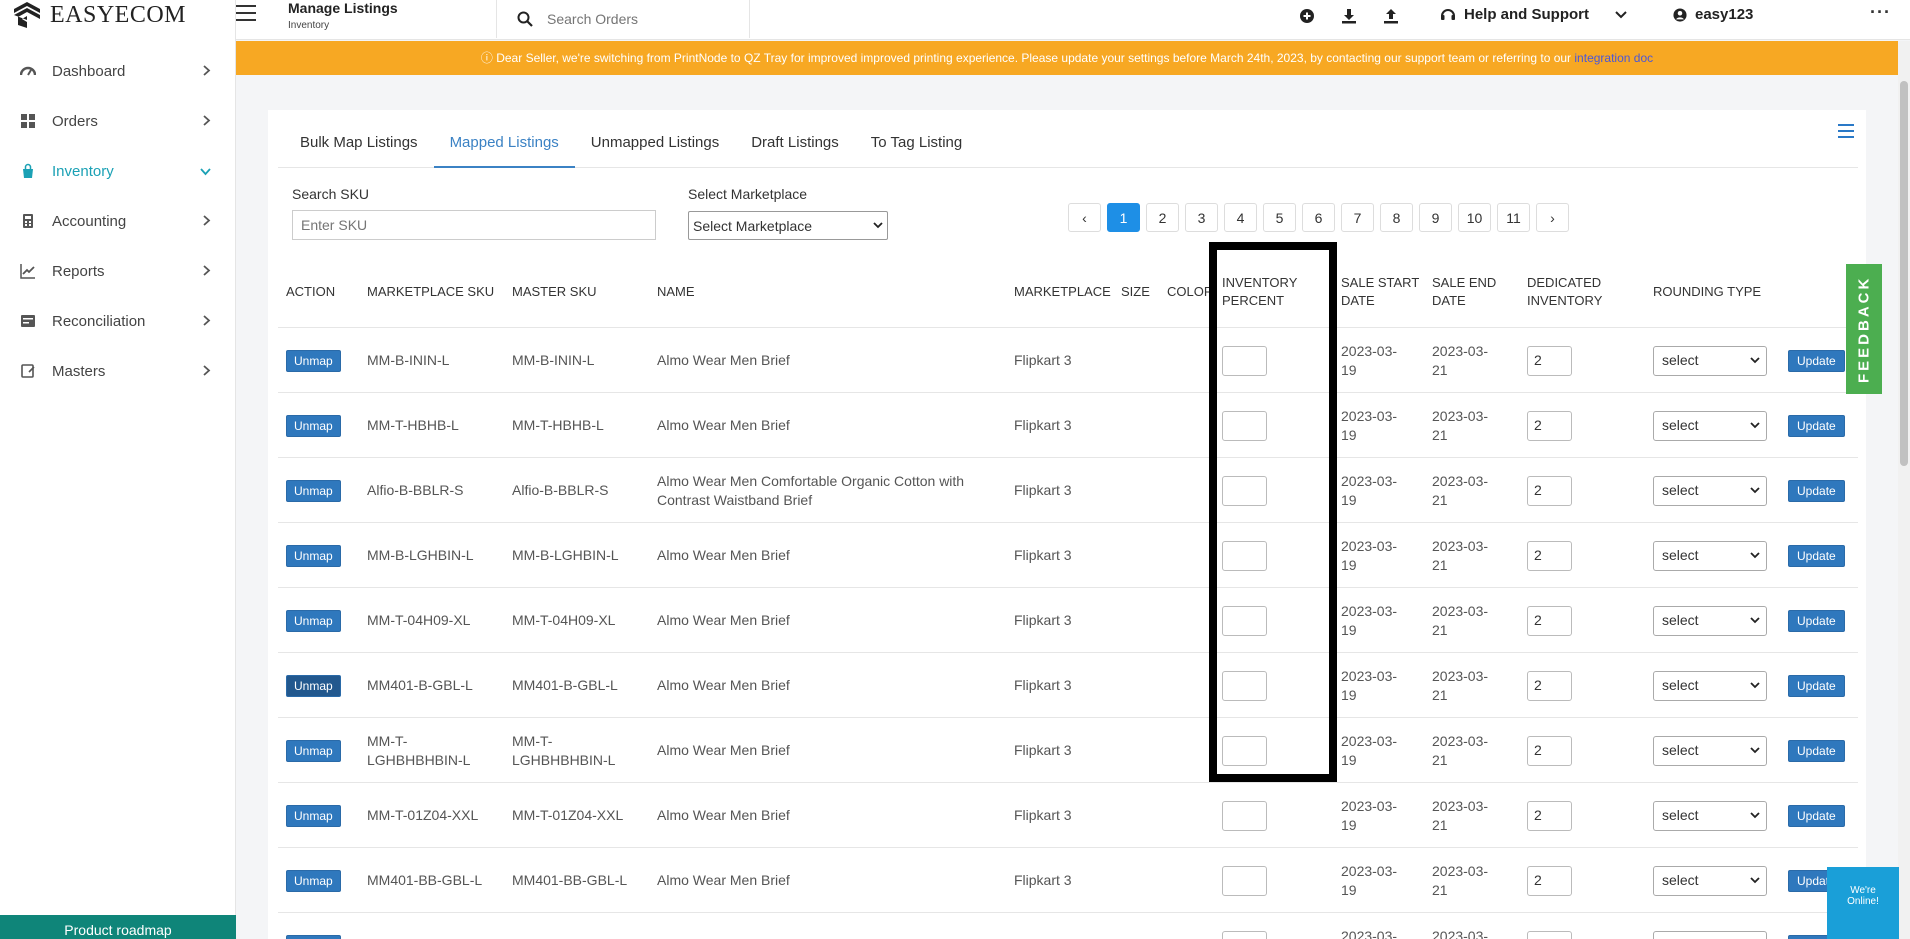 Image resolution: width=1910 pixels, height=939 pixels. Describe the element at coordinates (1435, 217) in the screenshot. I see `page-button: 9` at that location.